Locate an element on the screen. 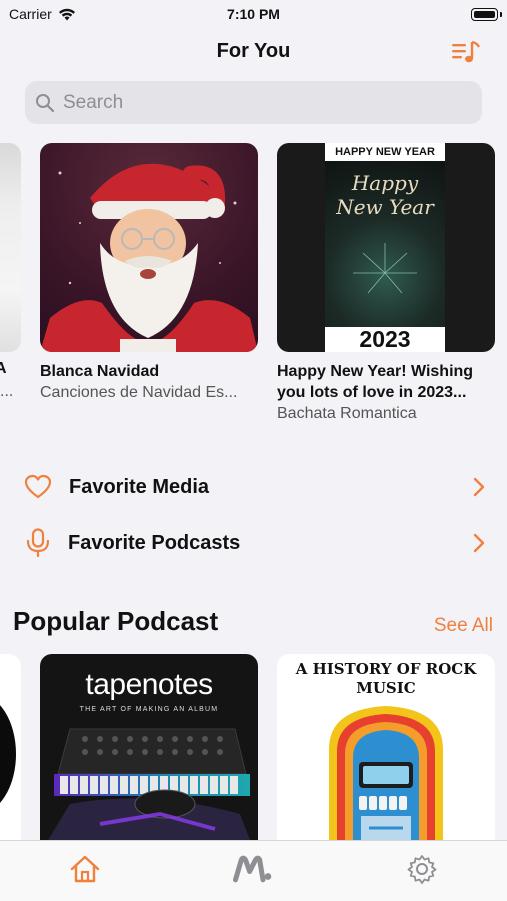 Image resolution: width=507 pixels, height=901 pixels. section-title: Popular Podcast is located at coordinates (116, 621).